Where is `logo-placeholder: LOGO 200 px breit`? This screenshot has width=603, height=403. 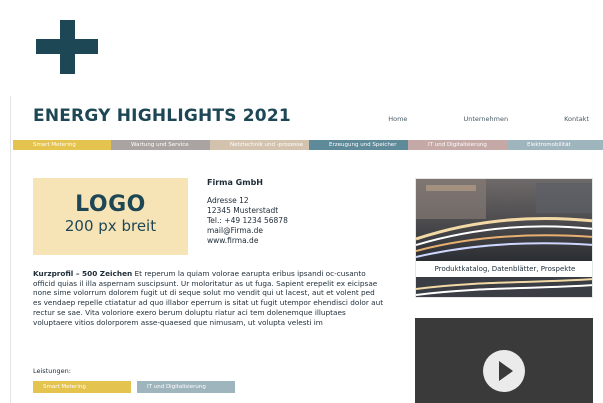 logo-placeholder: LOGO 200 px breit is located at coordinates (110, 216).